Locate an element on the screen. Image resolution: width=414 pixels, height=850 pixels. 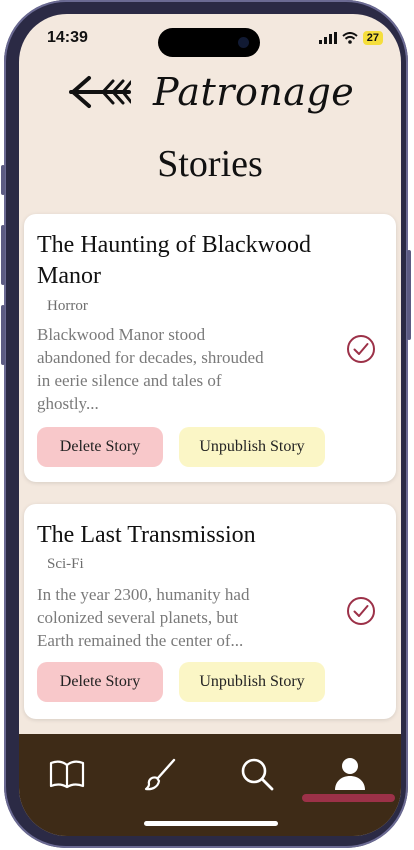
description-line: in eerie silence and tales of is located at coordinates (129, 380).